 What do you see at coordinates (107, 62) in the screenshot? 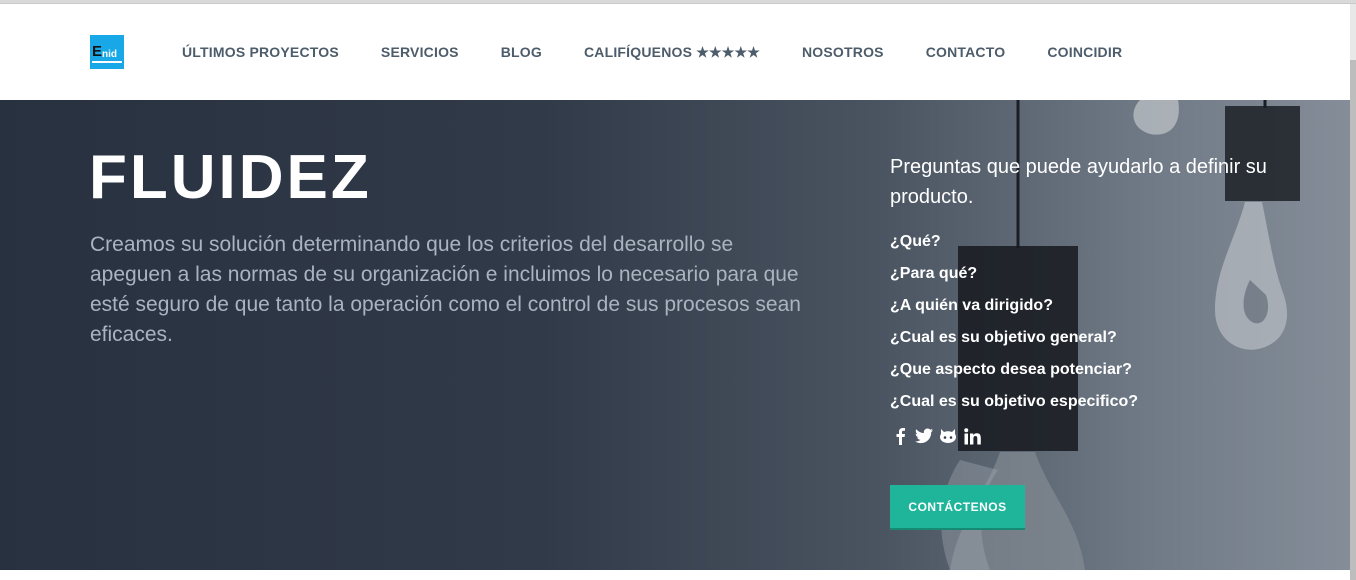
I see `logo-underline` at bounding box center [107, 62].